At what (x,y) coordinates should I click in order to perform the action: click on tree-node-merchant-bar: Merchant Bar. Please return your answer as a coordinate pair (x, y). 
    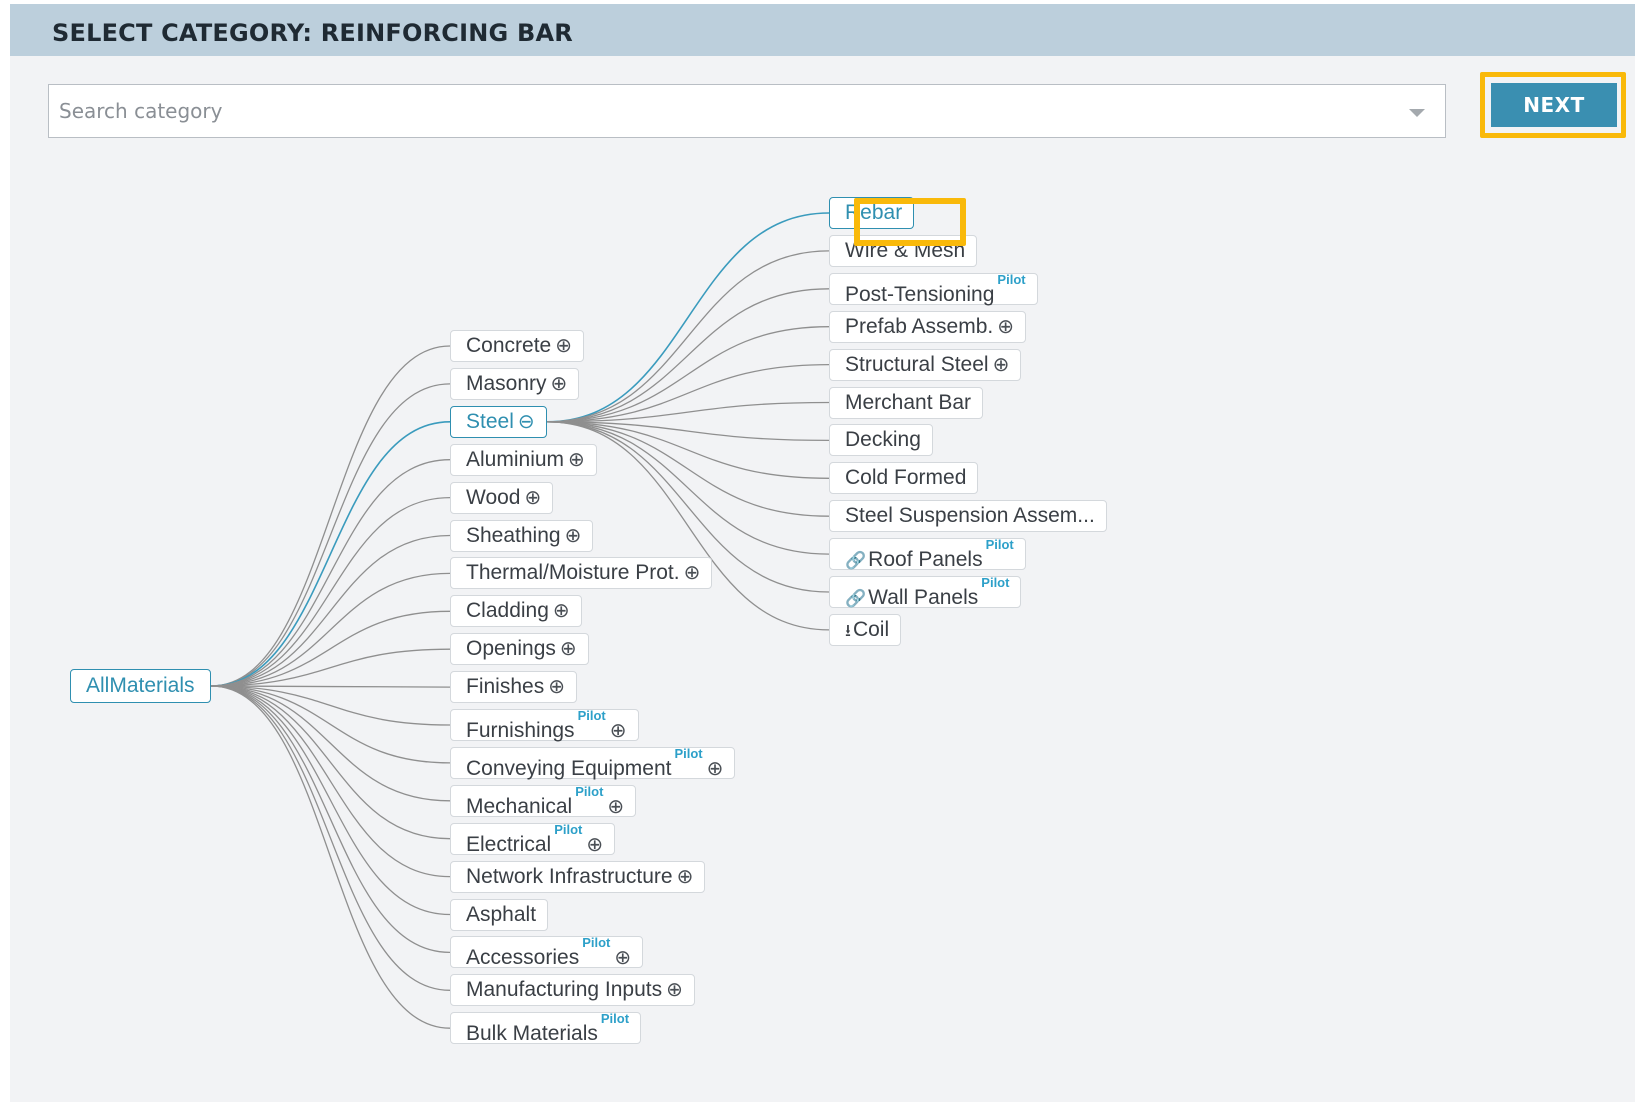
    Looking at the image, I should click on (906, 402).